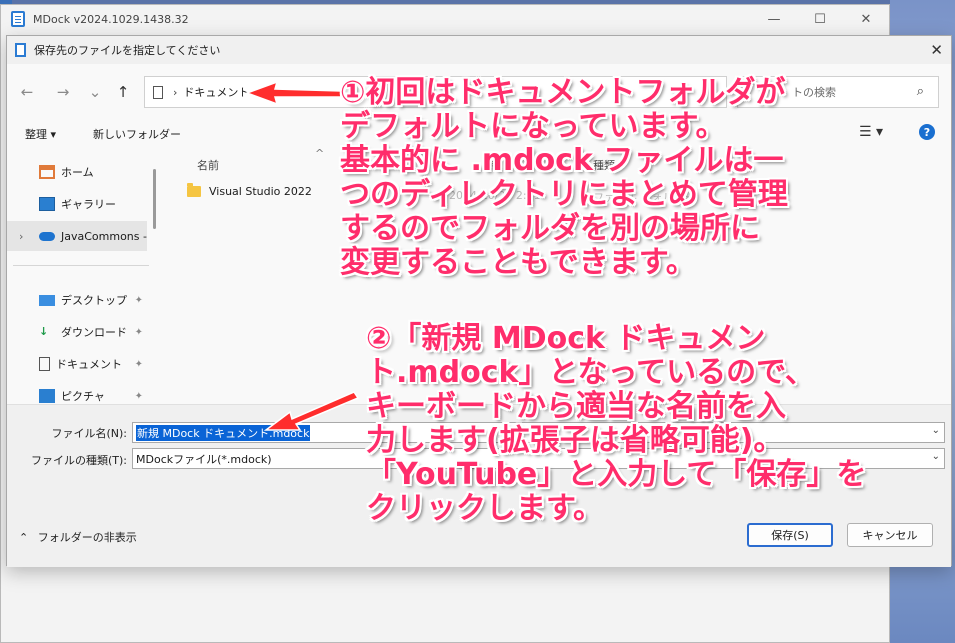  I want to click on dialog-icon, so click(20, 50).